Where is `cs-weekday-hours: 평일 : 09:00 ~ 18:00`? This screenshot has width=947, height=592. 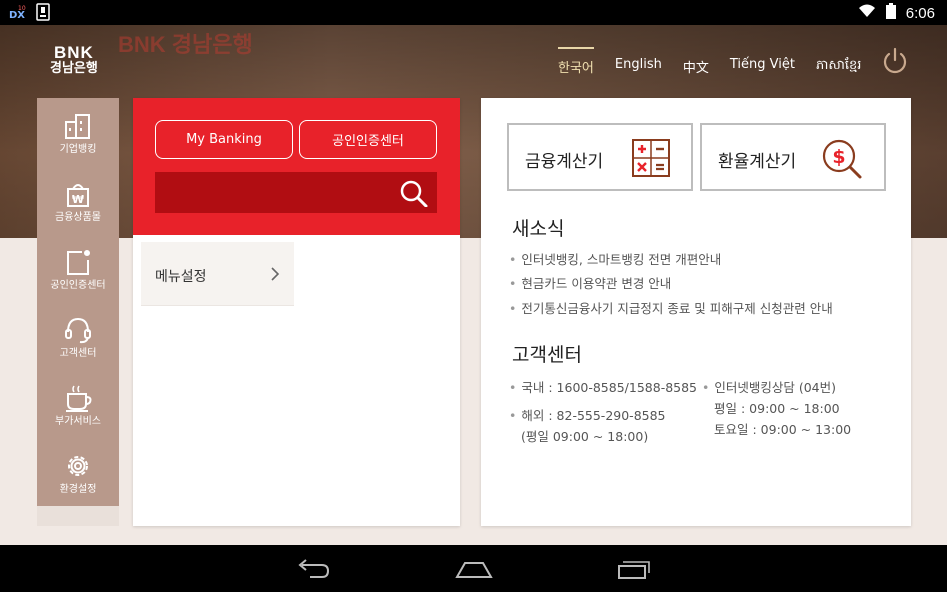
cs-weekday-hours: 평일 : 09:00 ~ 18:00 is located at coordinates (777, 408).